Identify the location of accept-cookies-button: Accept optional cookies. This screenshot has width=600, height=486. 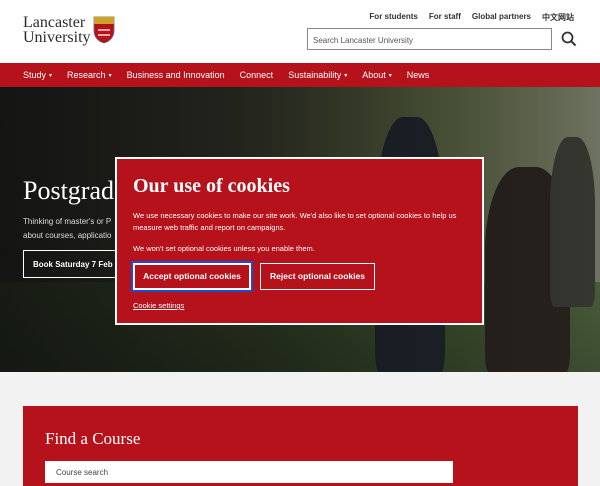
(192, 276).